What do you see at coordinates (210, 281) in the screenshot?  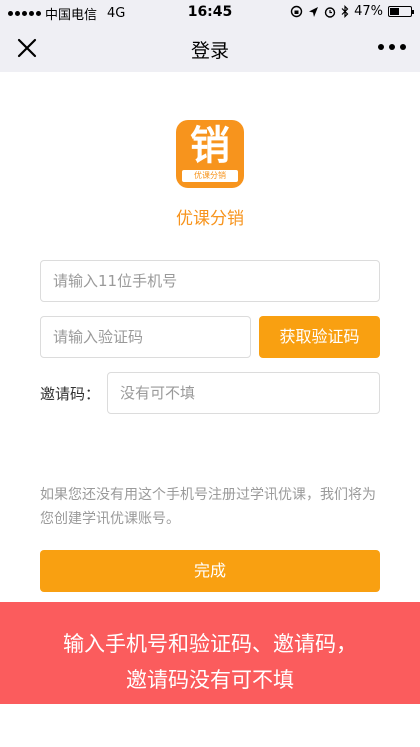 I see `phone-input` at bounding box center [210, 281].